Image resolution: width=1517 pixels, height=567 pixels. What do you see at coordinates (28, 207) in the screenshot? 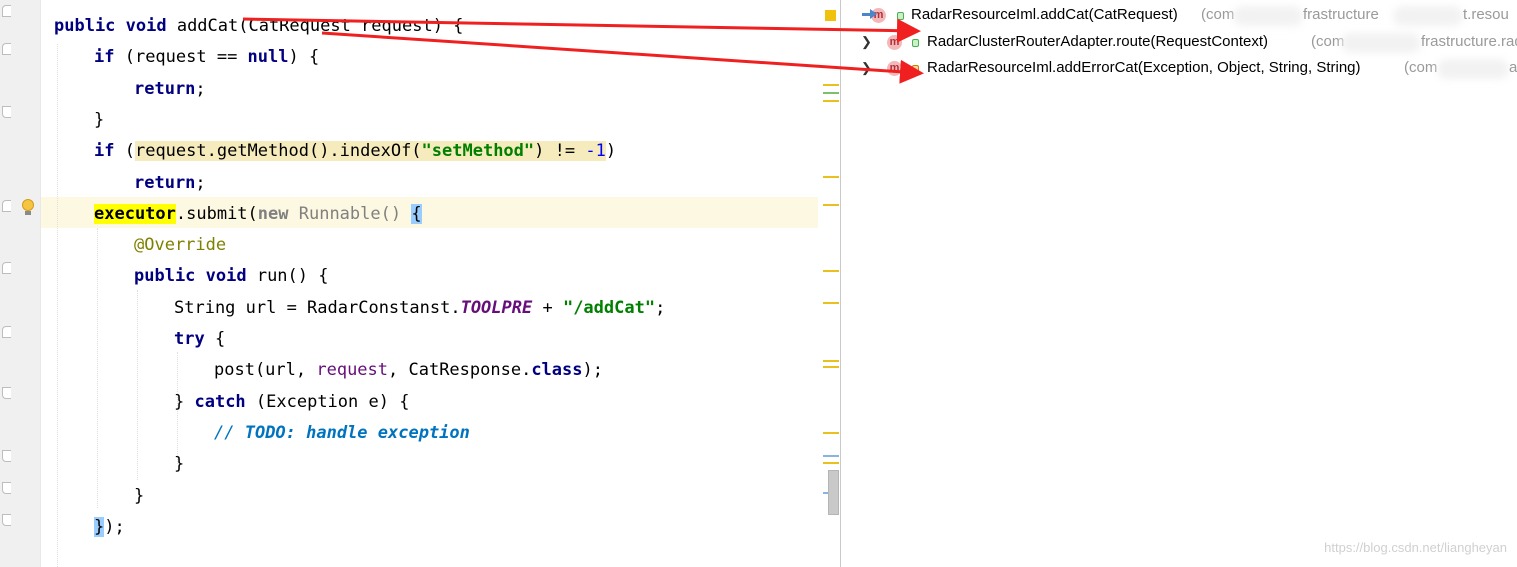
I see `bulb-icon` at bounding box center [28, 207].